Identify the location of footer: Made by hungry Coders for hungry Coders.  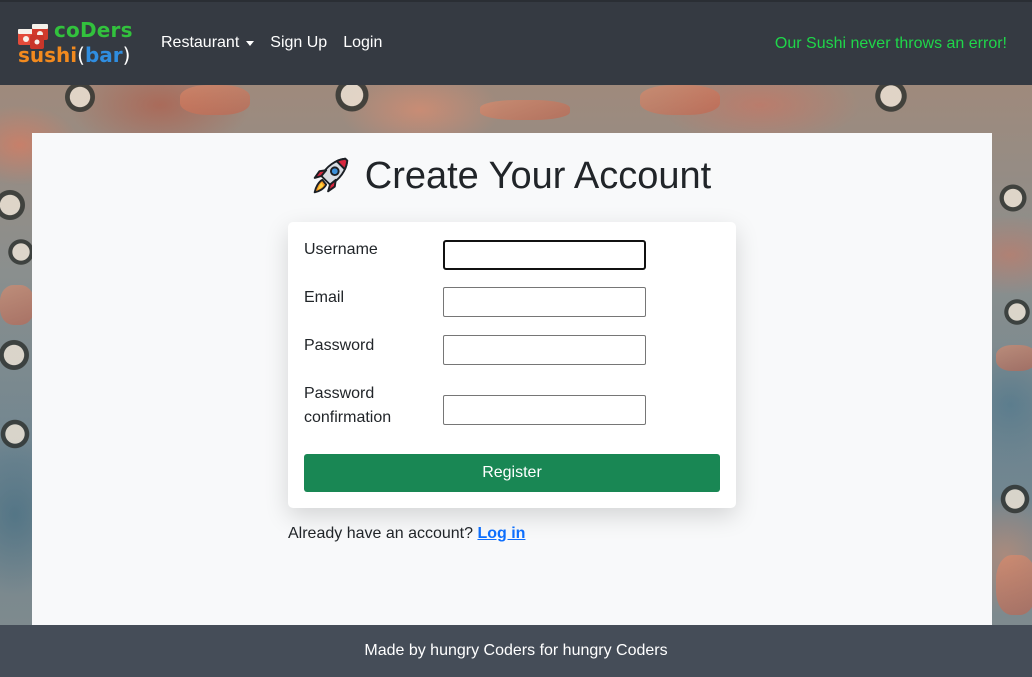
(516, 651).